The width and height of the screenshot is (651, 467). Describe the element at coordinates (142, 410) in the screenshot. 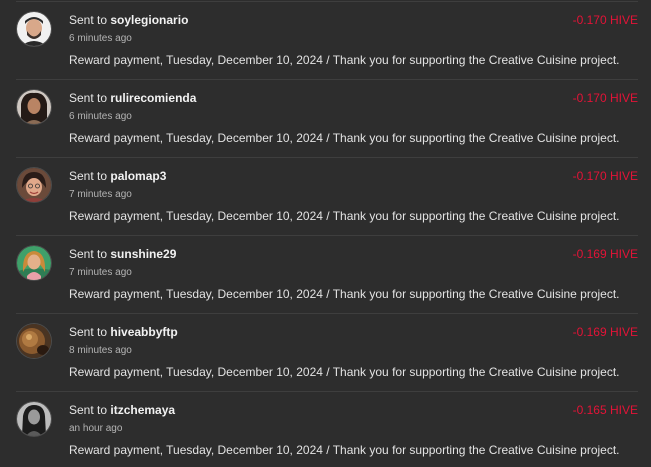

I see `recipient-username: itzchemaya` at that location.